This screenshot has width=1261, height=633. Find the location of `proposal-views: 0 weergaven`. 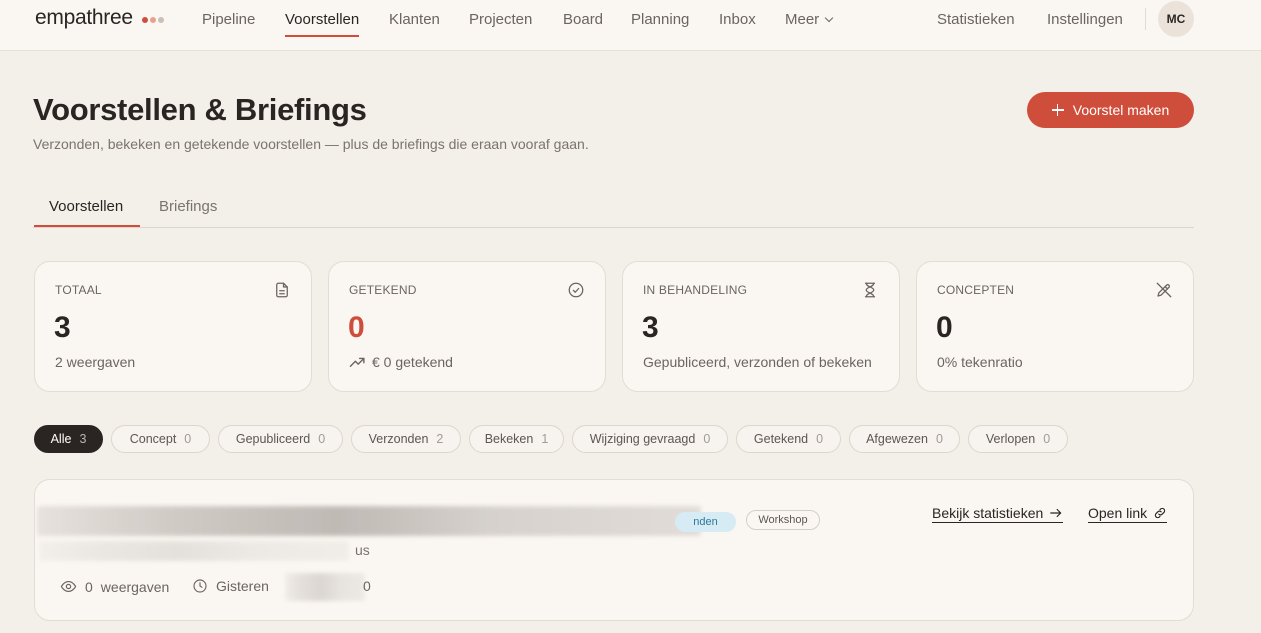

proposal-views: 0 weergaven is located at coordinates (114, 586).